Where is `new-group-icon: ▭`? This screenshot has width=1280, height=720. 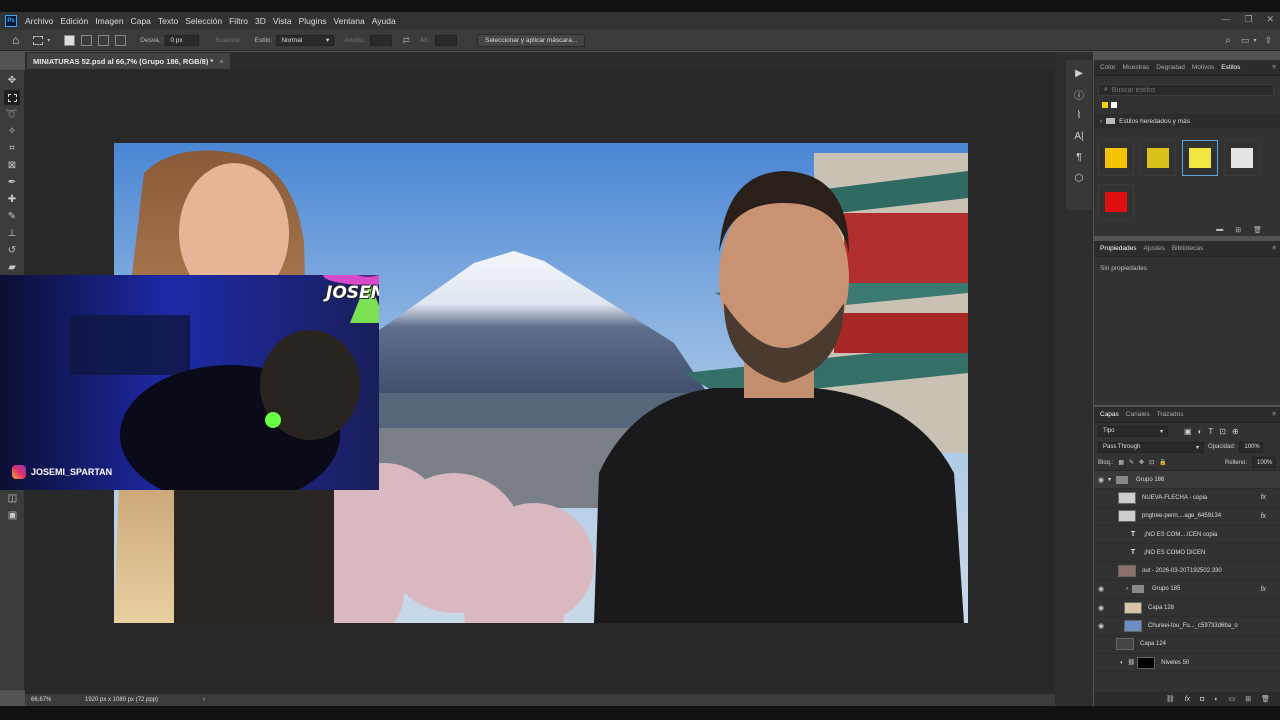
new-group-icon: ▭ is located at coordinates (1232, 699).